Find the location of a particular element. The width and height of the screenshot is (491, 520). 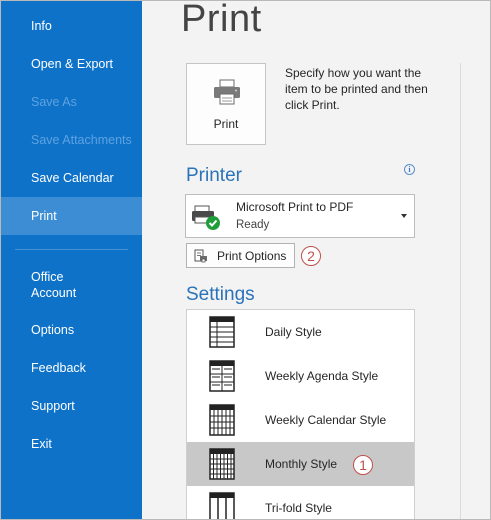

style-label-weekly-calendar: Weekly Calendar Style is located at coordinates (326, 420).